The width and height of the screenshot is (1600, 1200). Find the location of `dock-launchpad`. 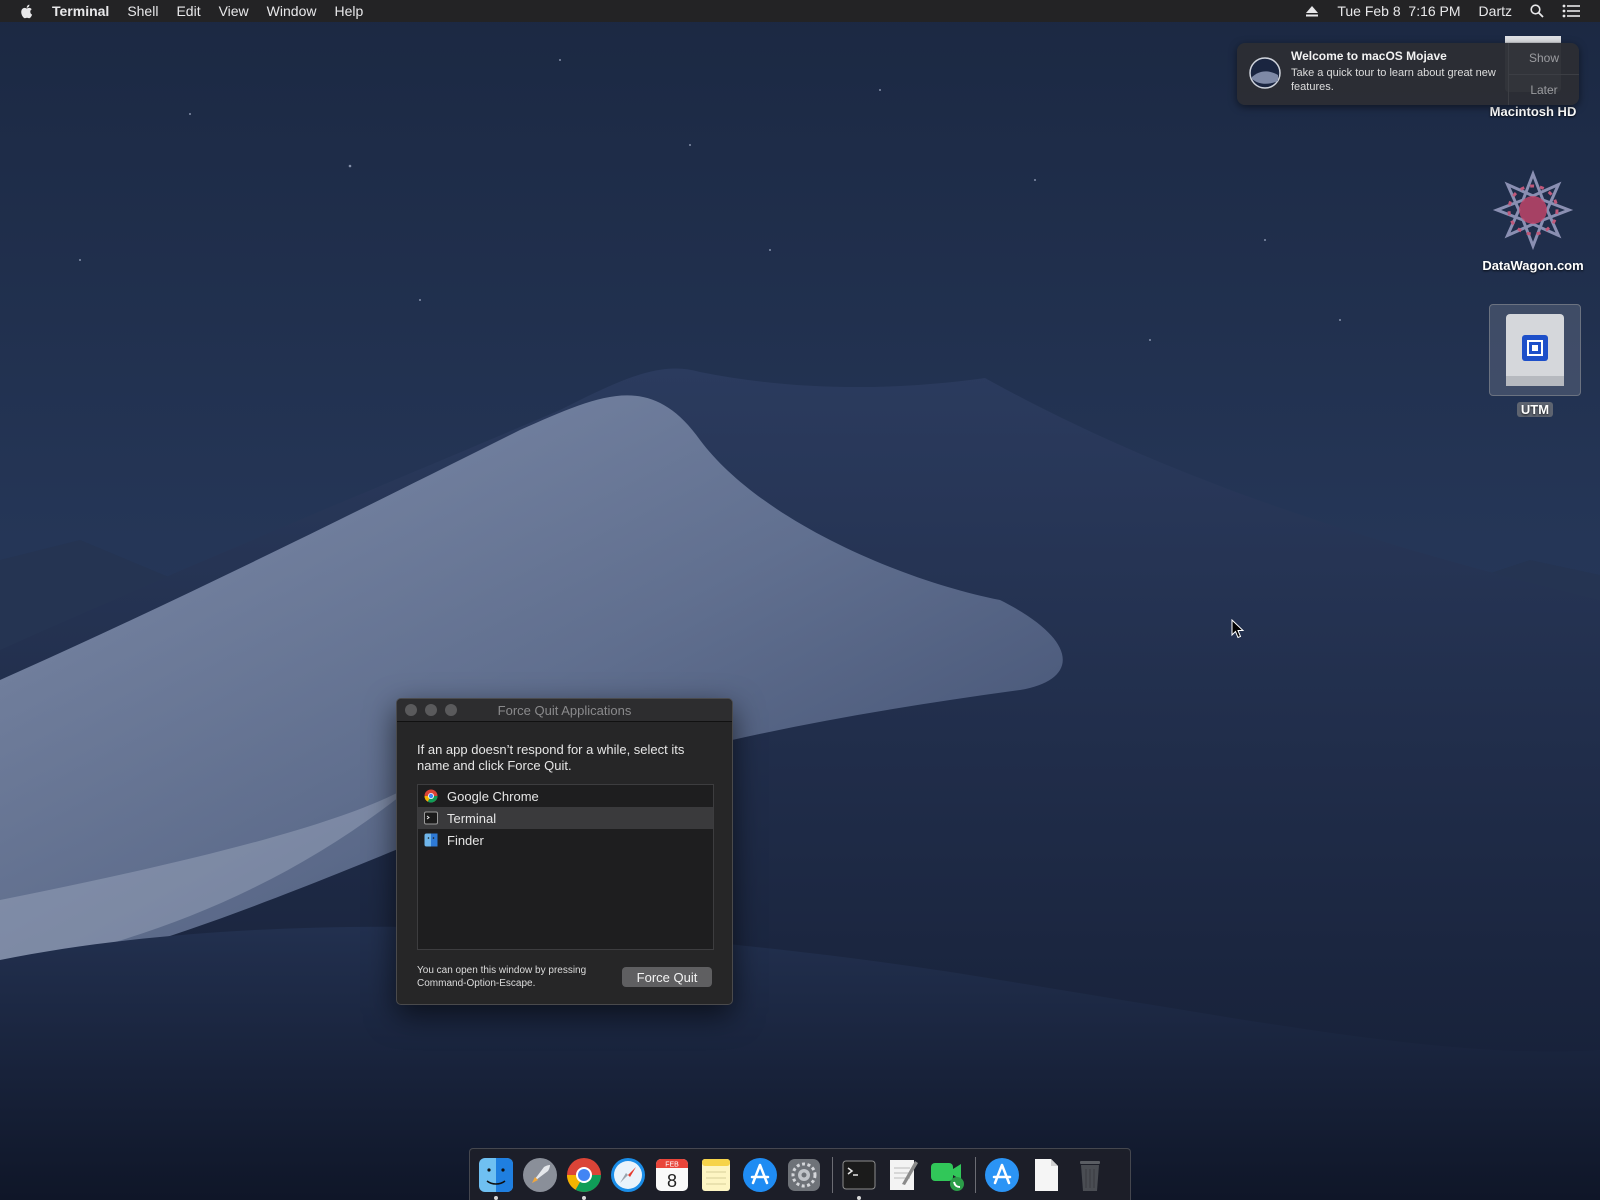

dock-launchpad is located at coordinates (540, 1175).